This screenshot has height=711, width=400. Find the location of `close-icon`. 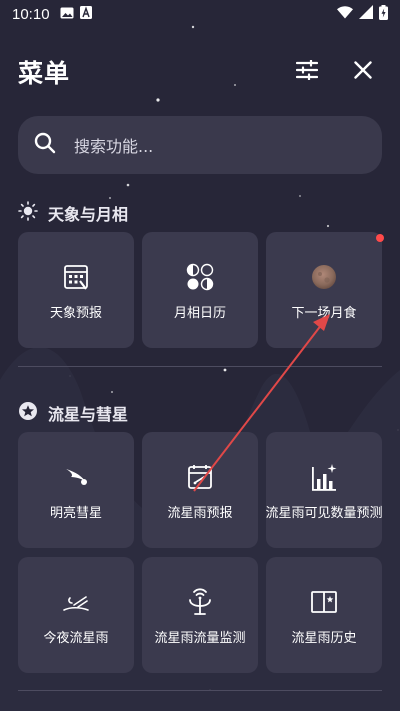

close-icon is located at coordinates (363, 72).